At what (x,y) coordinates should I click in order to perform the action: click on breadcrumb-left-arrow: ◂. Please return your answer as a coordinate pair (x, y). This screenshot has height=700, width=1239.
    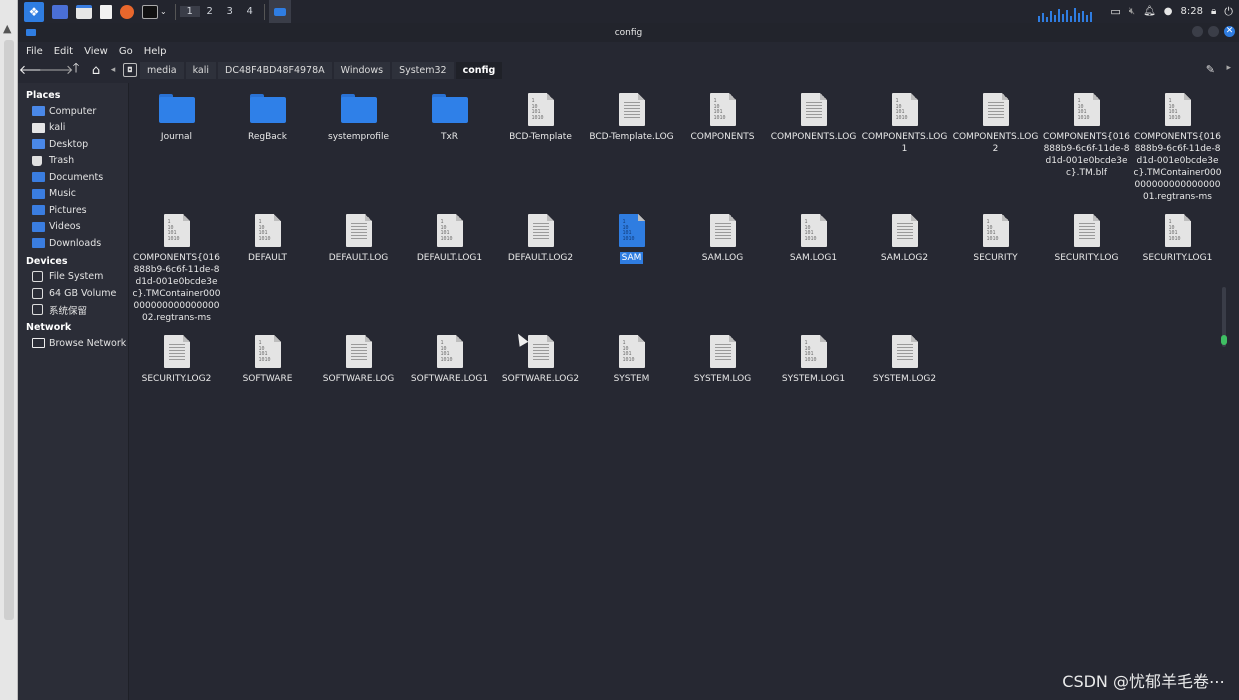
    Looking at the image, I should click on (113, 70).